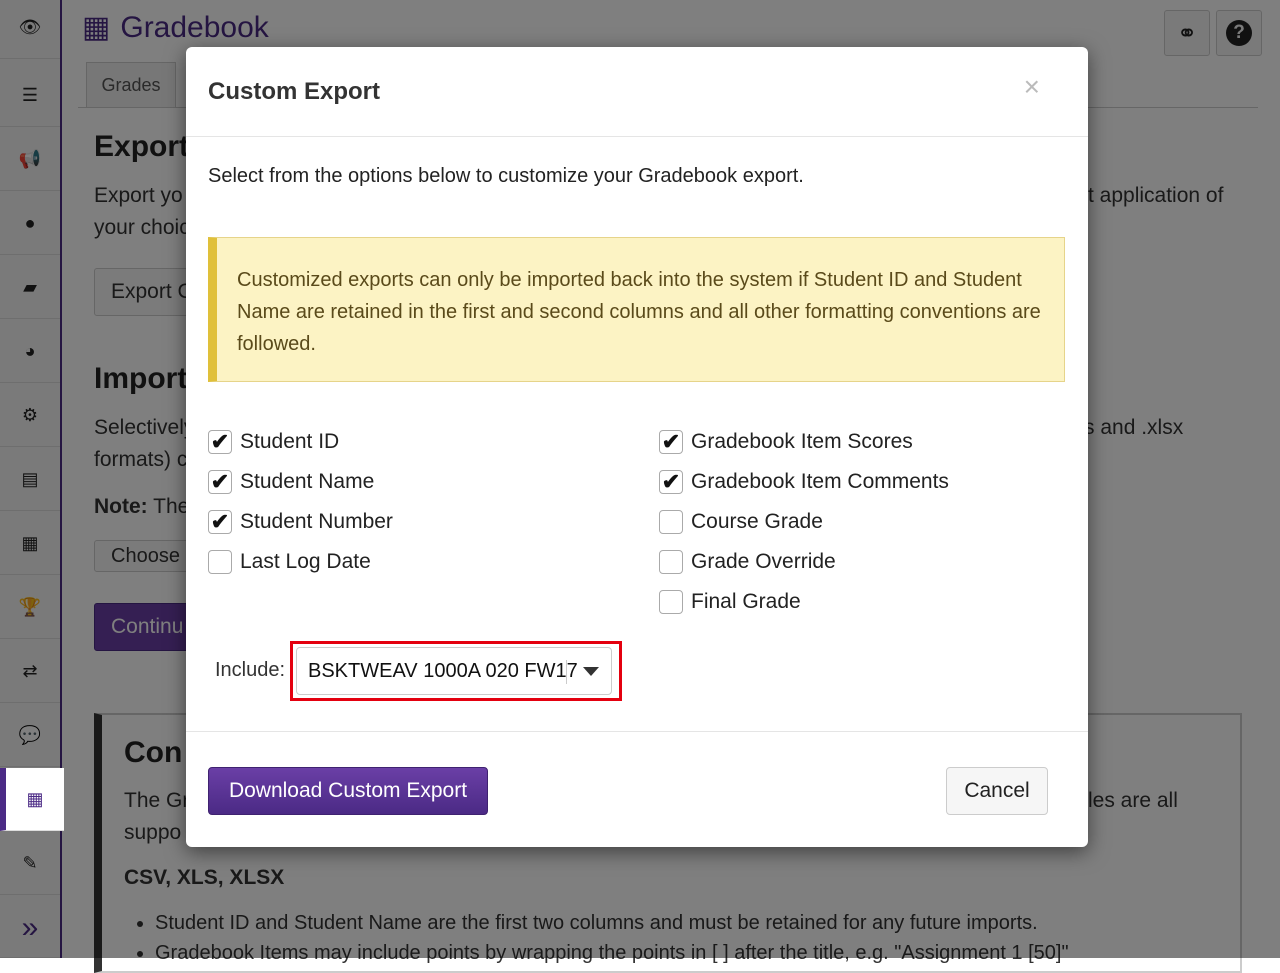 Image resolution: width=1280 pixels, height=973 pixels. Describe the element at coordinates (307, 481) in the screenshot. I see `checkbox-label: Student Name` at that location.